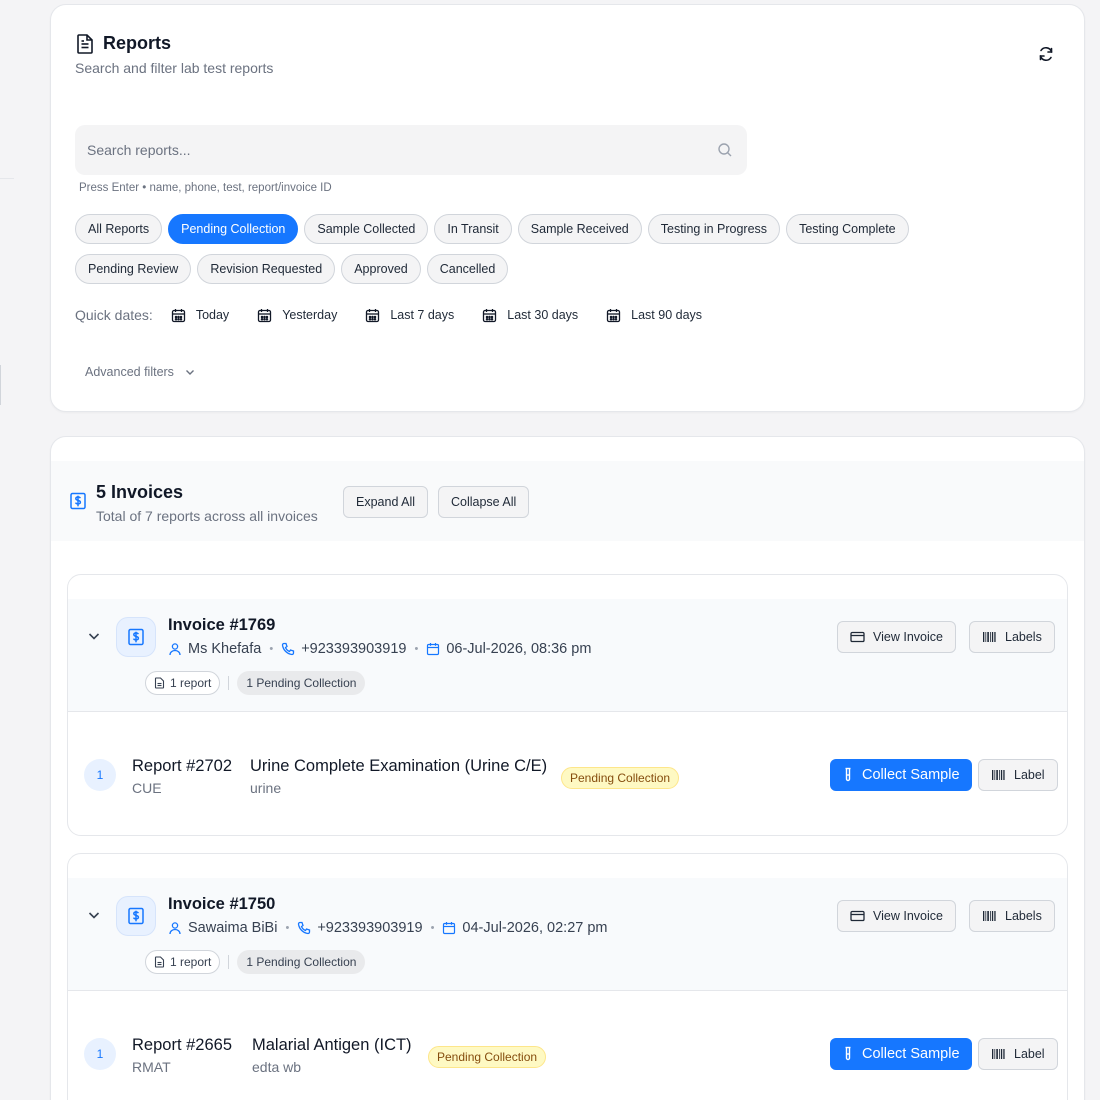  I want to click on filter-sample-received: Sample Received, so click(579, 229).